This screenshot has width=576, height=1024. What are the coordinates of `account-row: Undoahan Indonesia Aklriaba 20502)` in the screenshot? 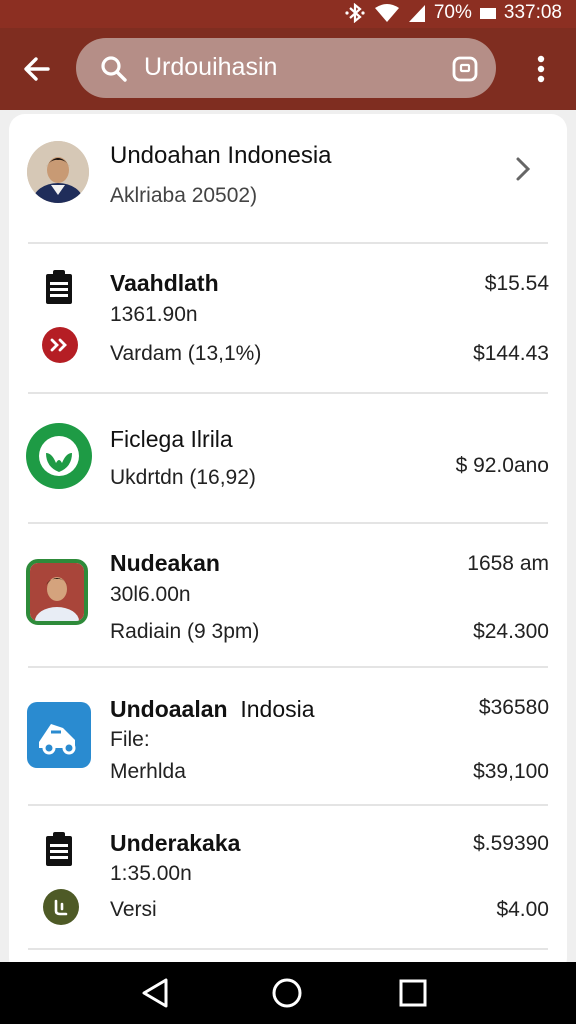 It's located at (288, 178).